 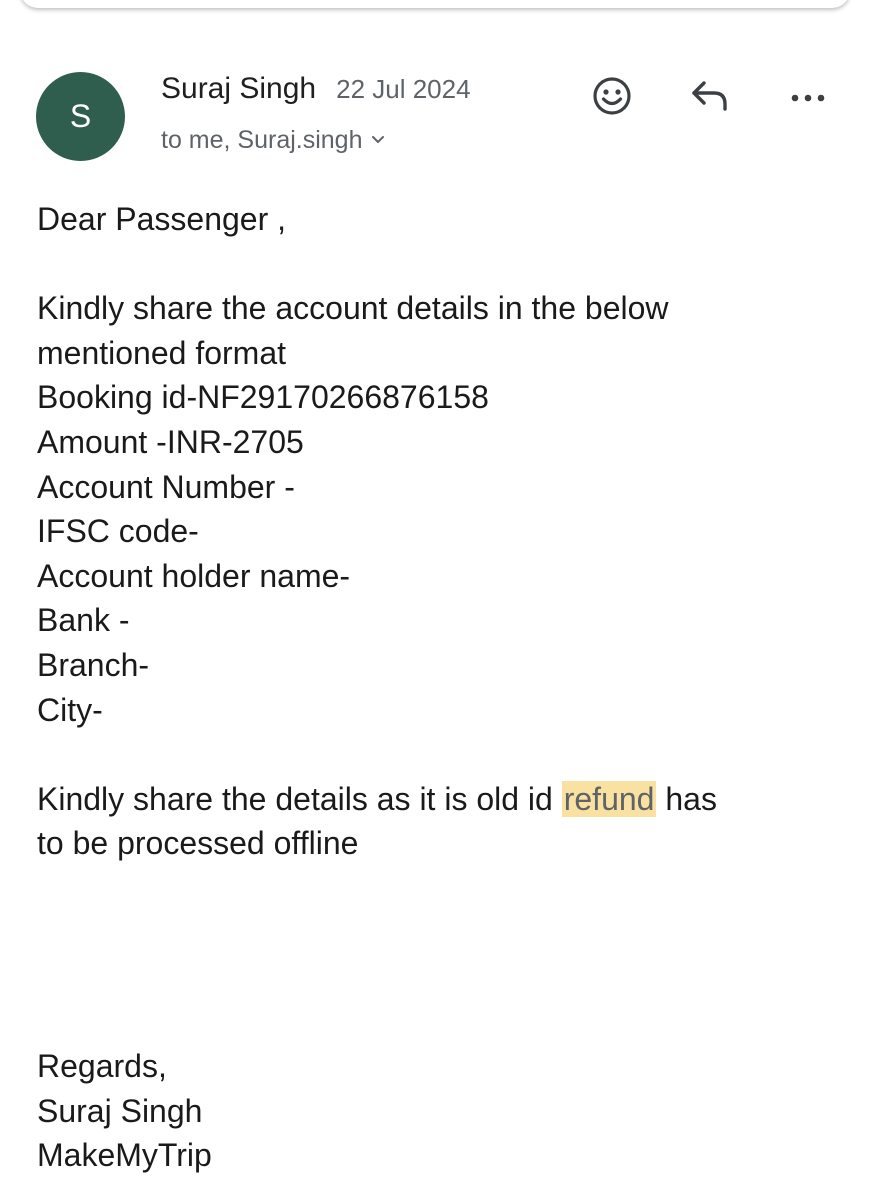 I want to click on field-amount: Amount -INR-2705, so click(x=170, y=441).